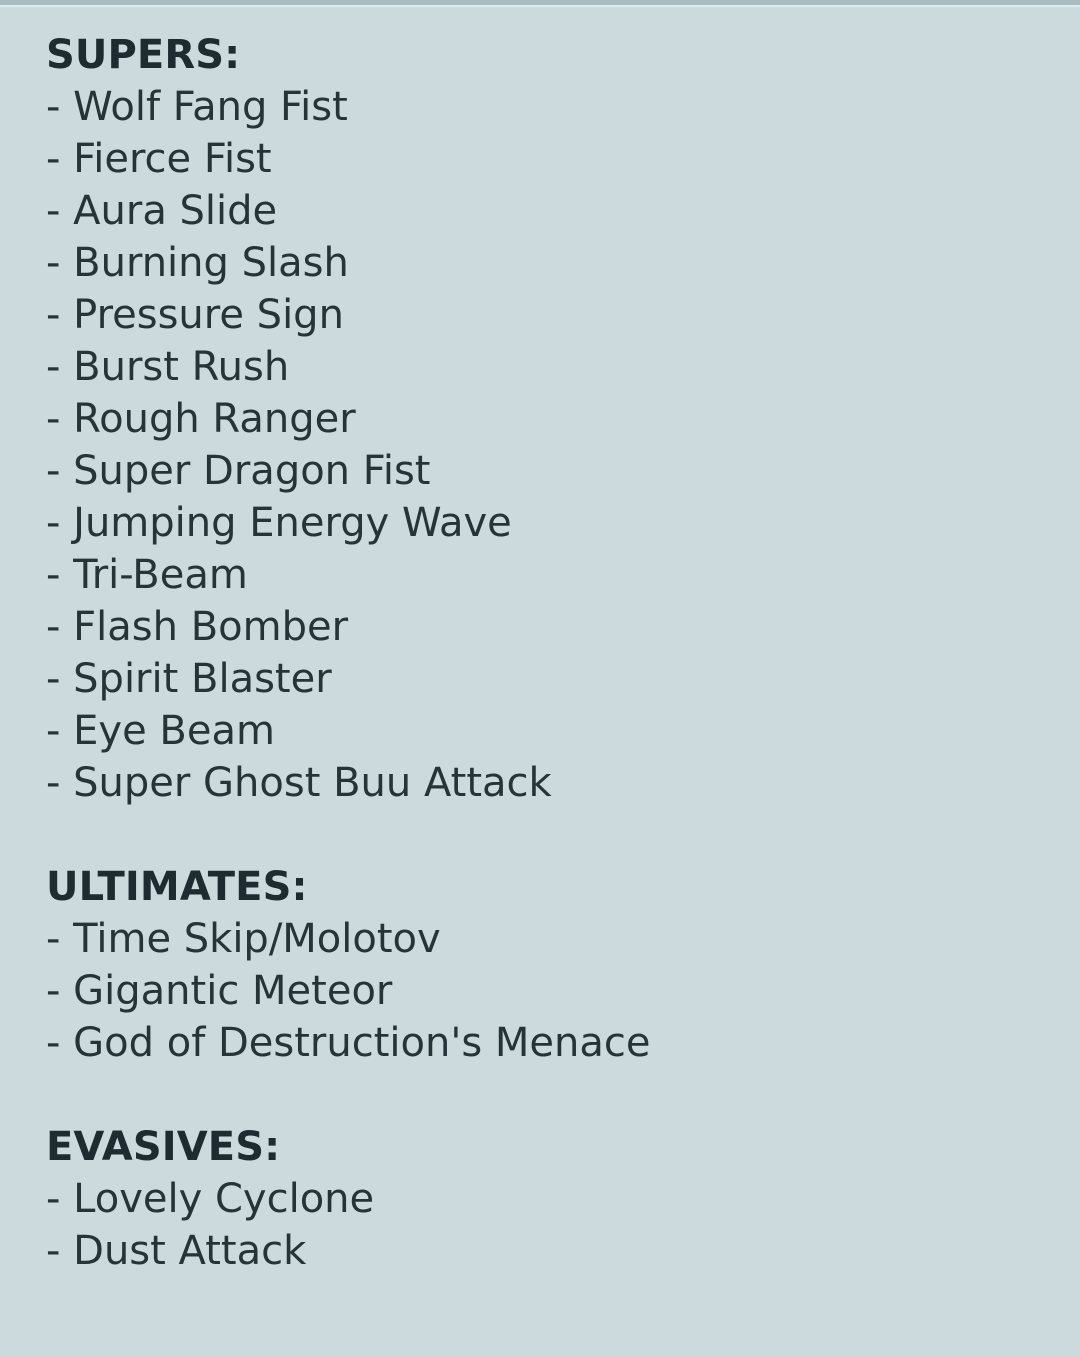 The width and height of the screenshot is (1080, 1357). I want to click on list-item: - Jumping Energy Wave, so click(543, 523).